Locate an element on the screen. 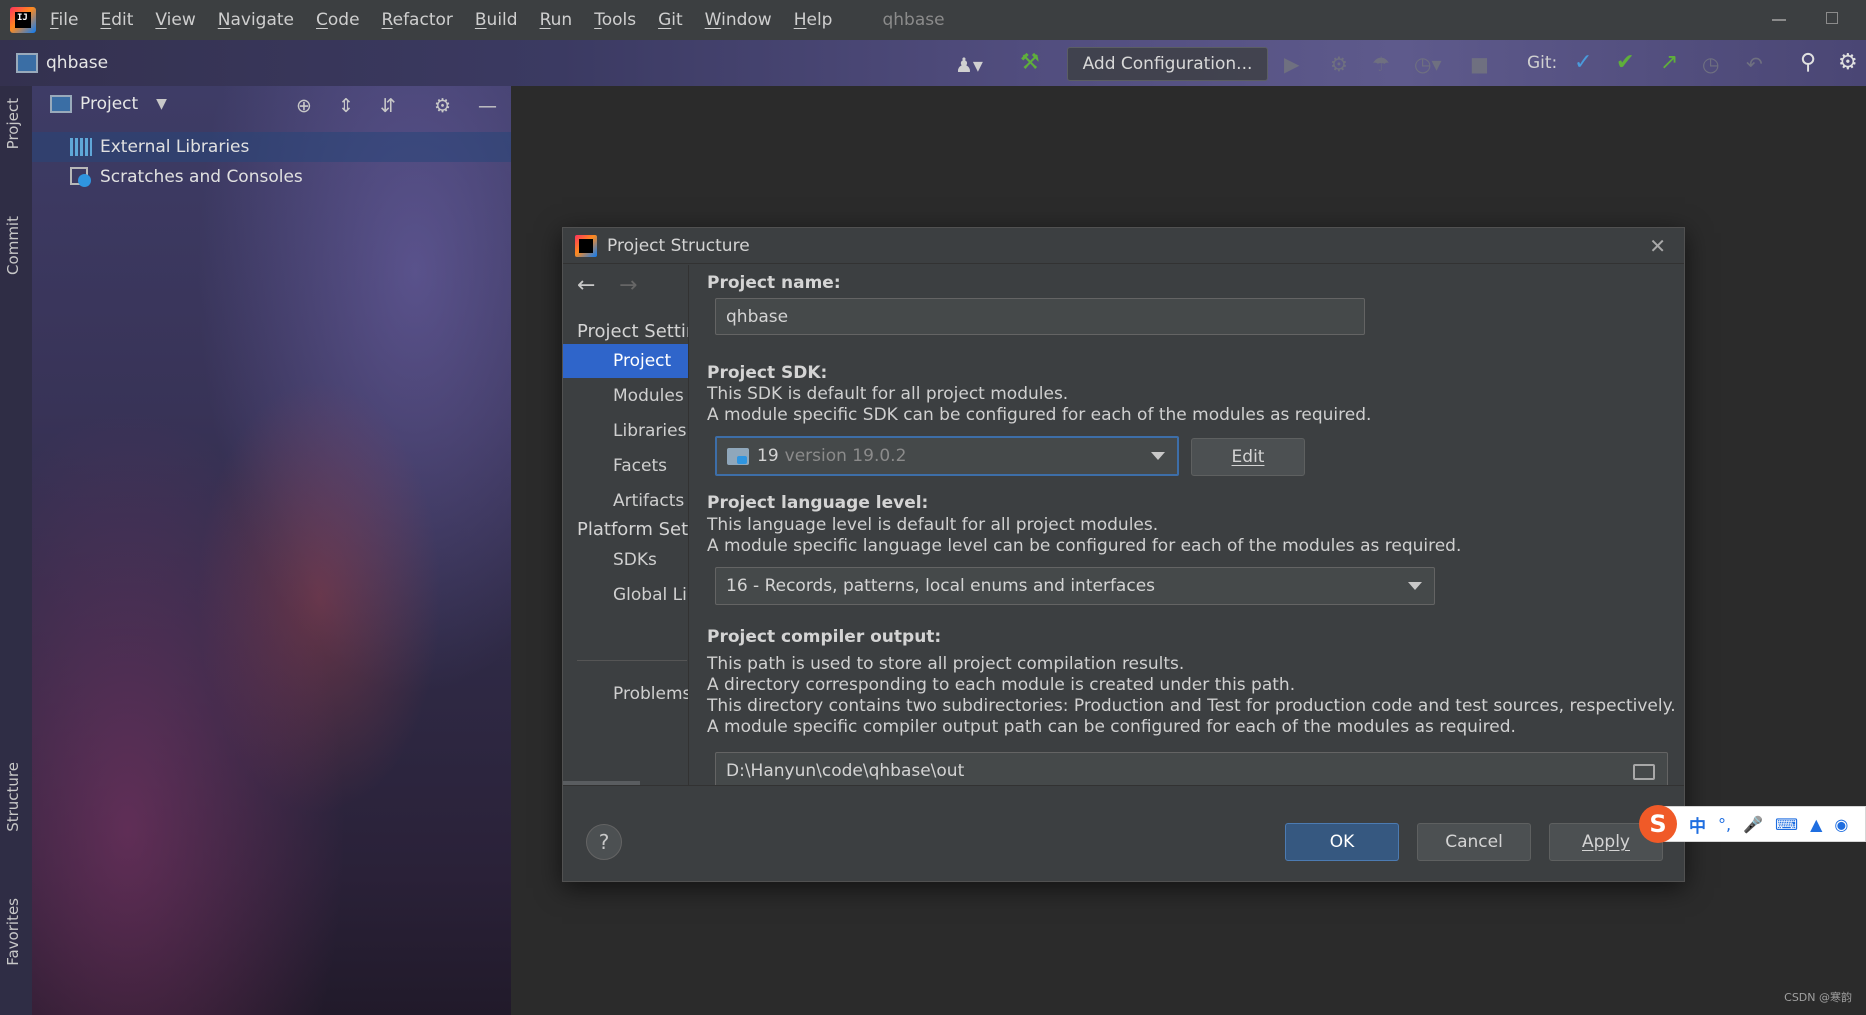  tree-item-label: External Libraries is located at coordinates (175, 147).